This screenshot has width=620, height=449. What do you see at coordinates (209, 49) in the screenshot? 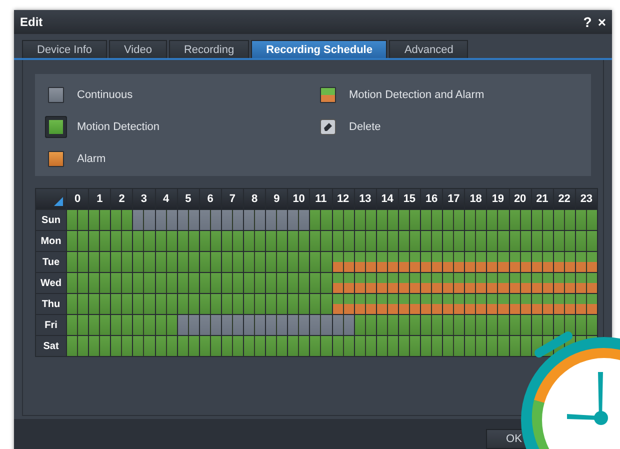
I see `tab: Recording` at bounding box center [209, 49].